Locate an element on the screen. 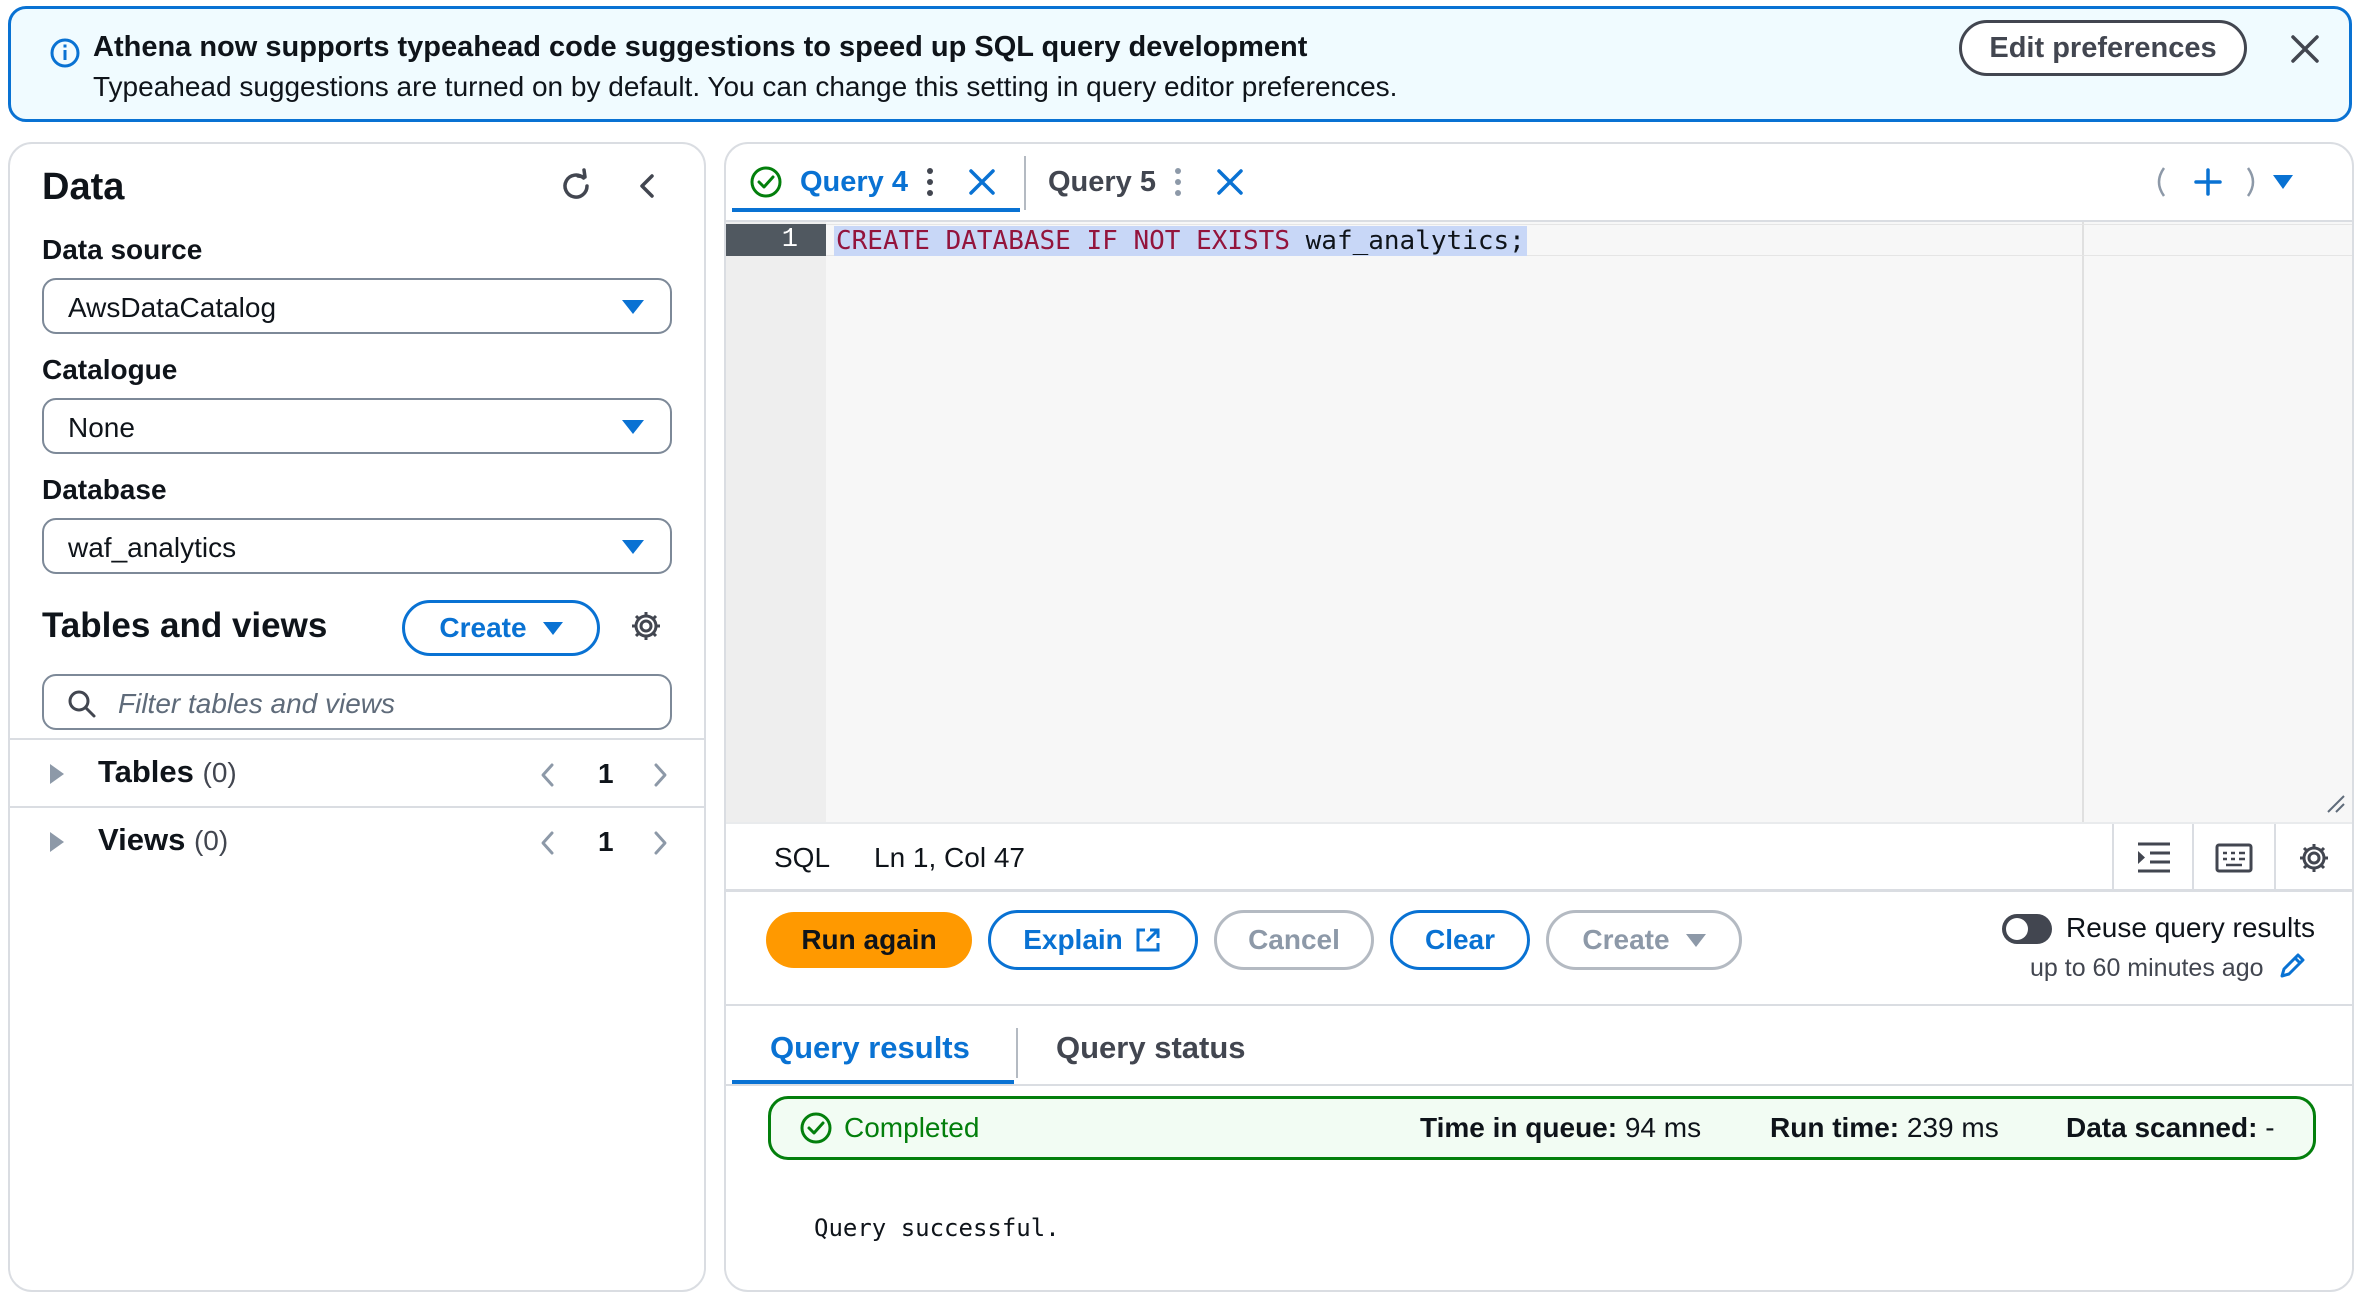 The height and width of the screenshot is (1292, 2380). reuse-results-toggle is located at coordinates (2027, 929).